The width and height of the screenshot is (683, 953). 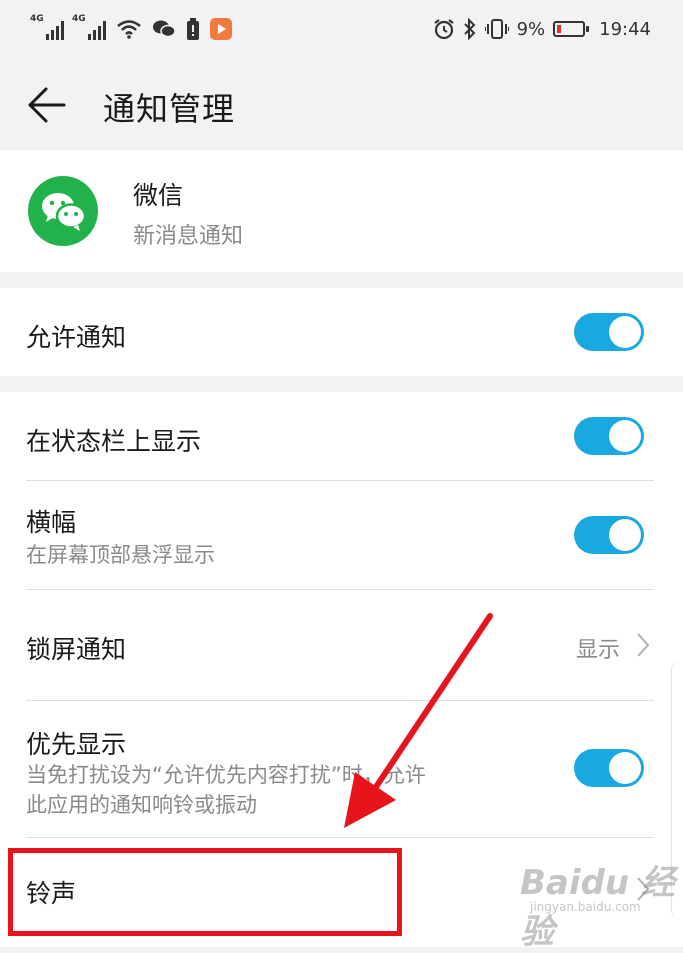 I want to click on priority-display-label: 优先显示, so click(x=76, y=744).